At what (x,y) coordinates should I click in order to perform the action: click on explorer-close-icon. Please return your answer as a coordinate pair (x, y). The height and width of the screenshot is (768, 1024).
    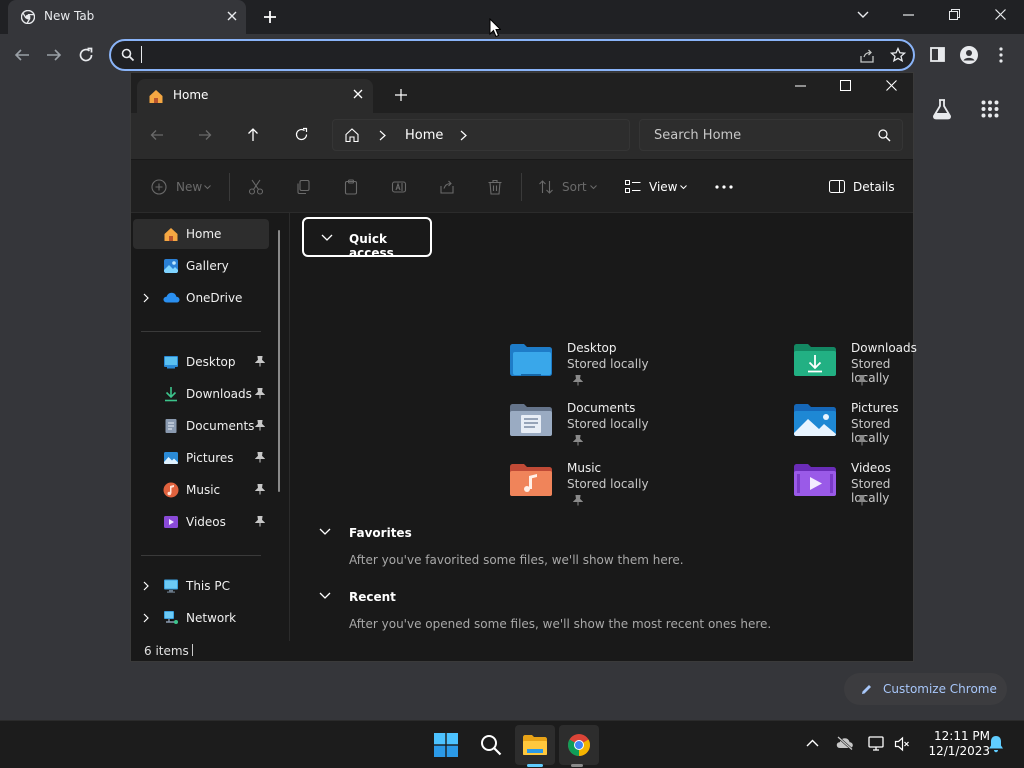
    Looking at the image, I should click on (891, 85).